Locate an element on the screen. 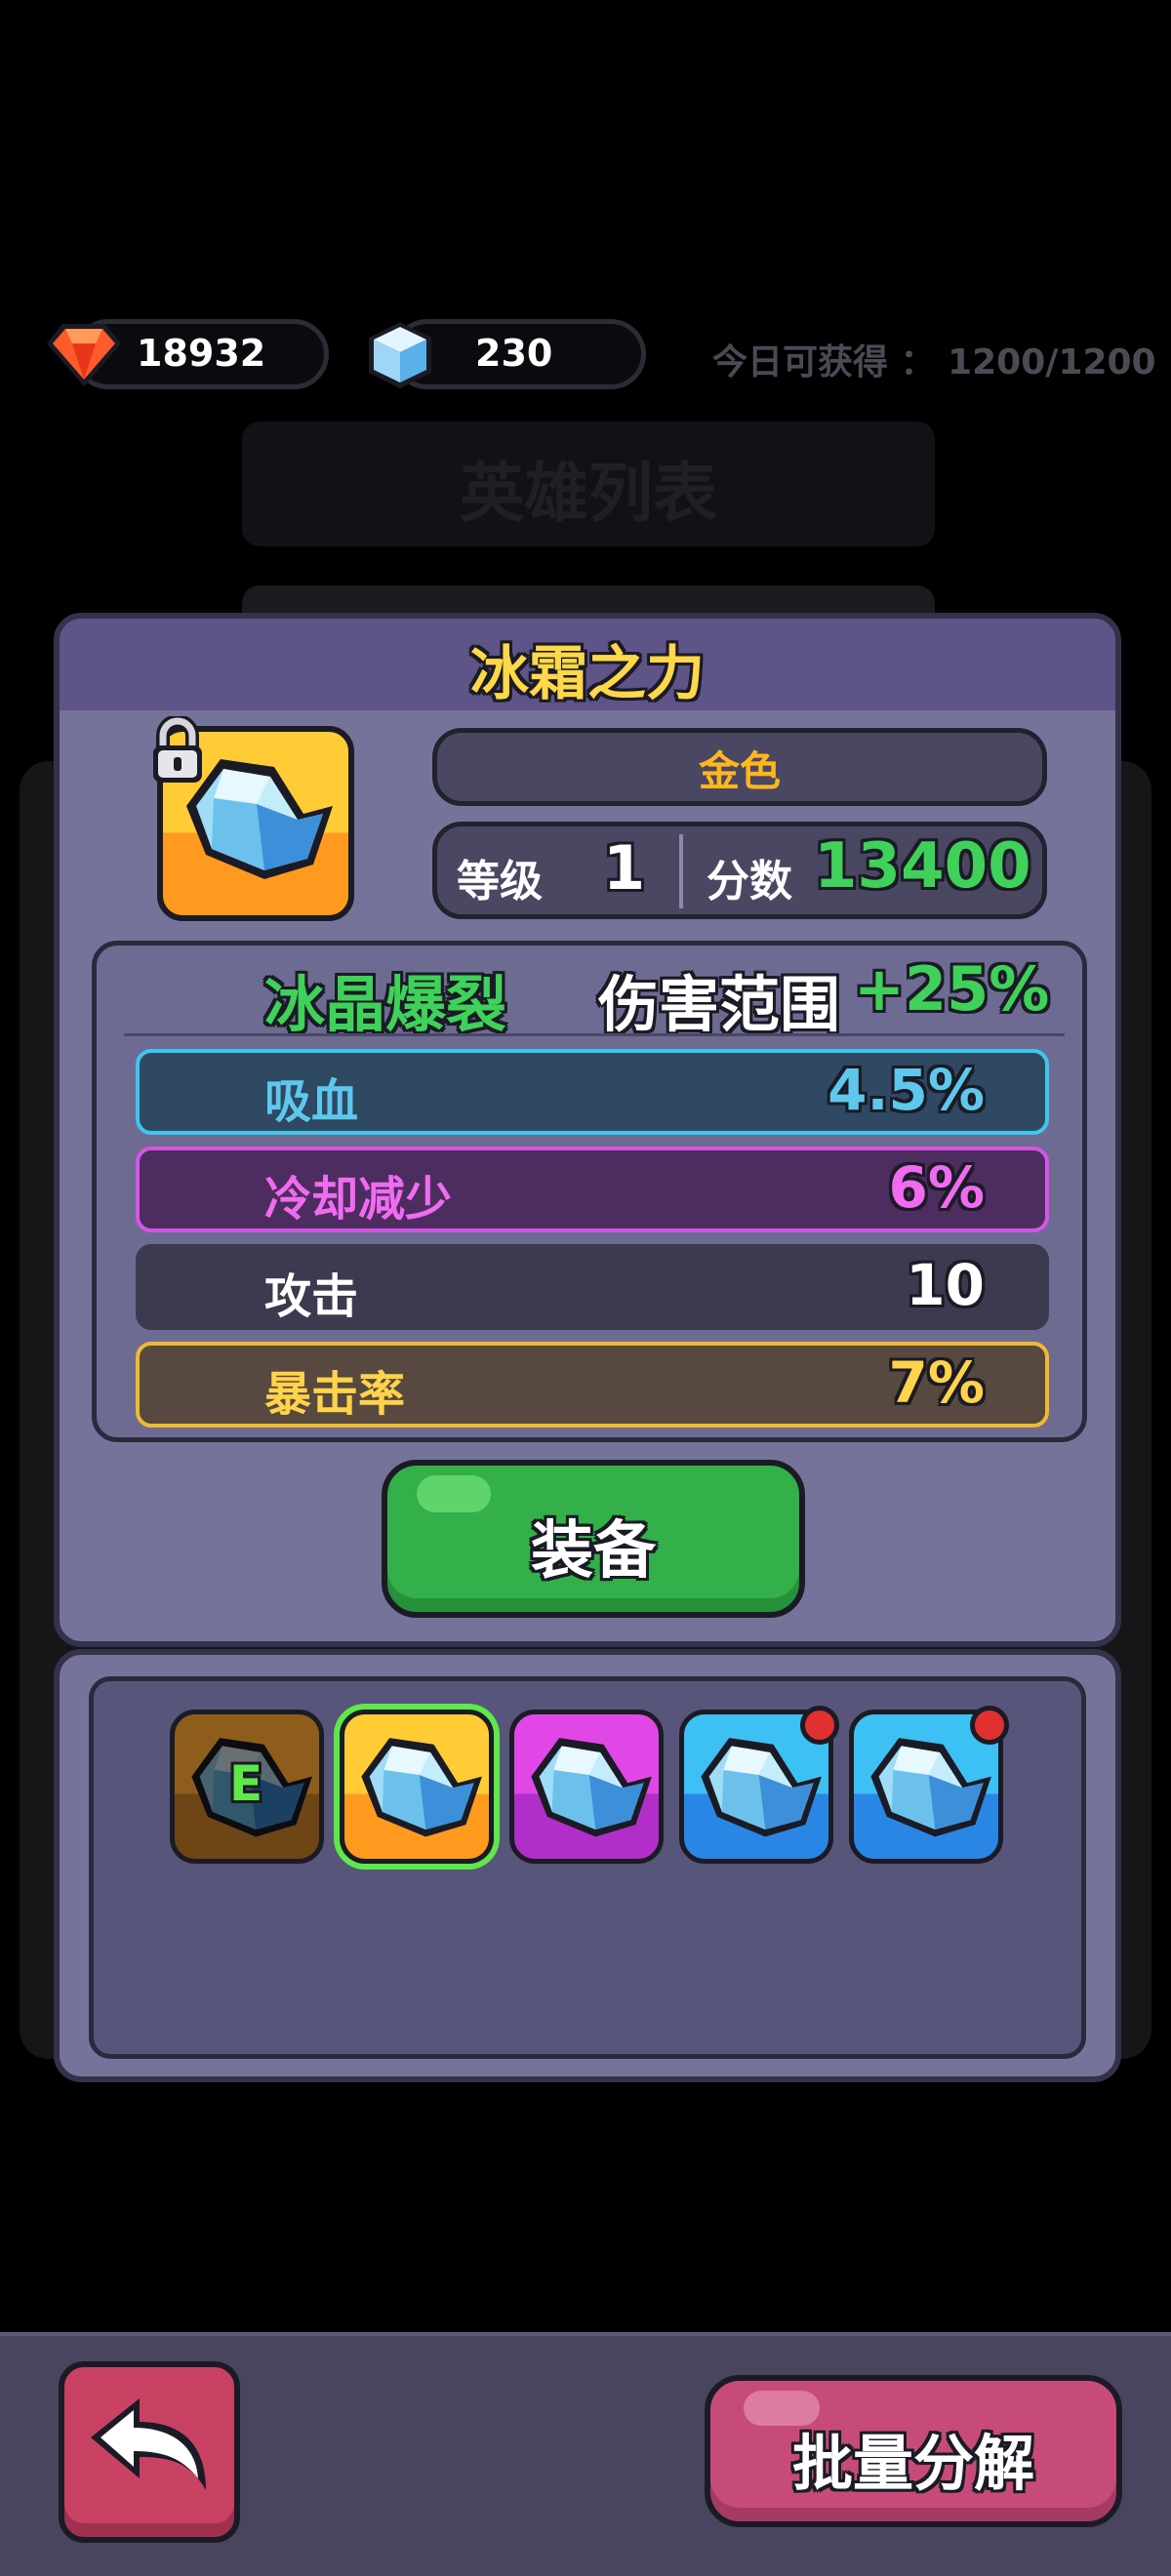 The width and height of the screenshot is (1171, 2576). ice-cube-icon is located at coordinates (400, 355).